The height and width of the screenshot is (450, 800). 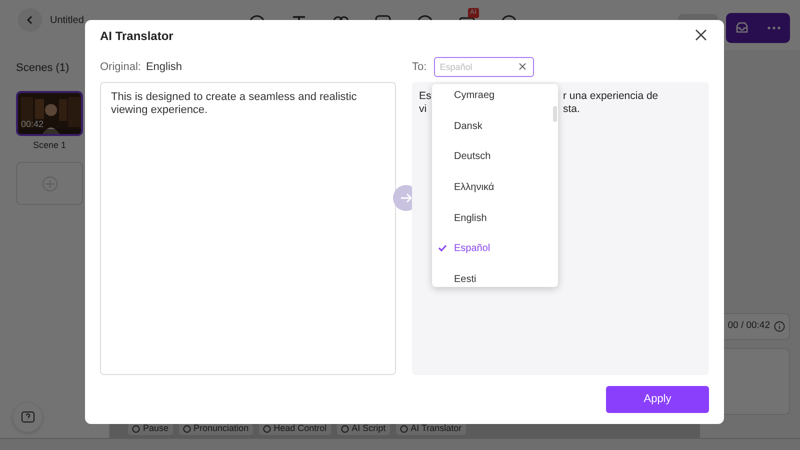 What do you see at coordinates (442, 248) in the screenshot?
I see `check-icon` at bounding box center [442, 248].